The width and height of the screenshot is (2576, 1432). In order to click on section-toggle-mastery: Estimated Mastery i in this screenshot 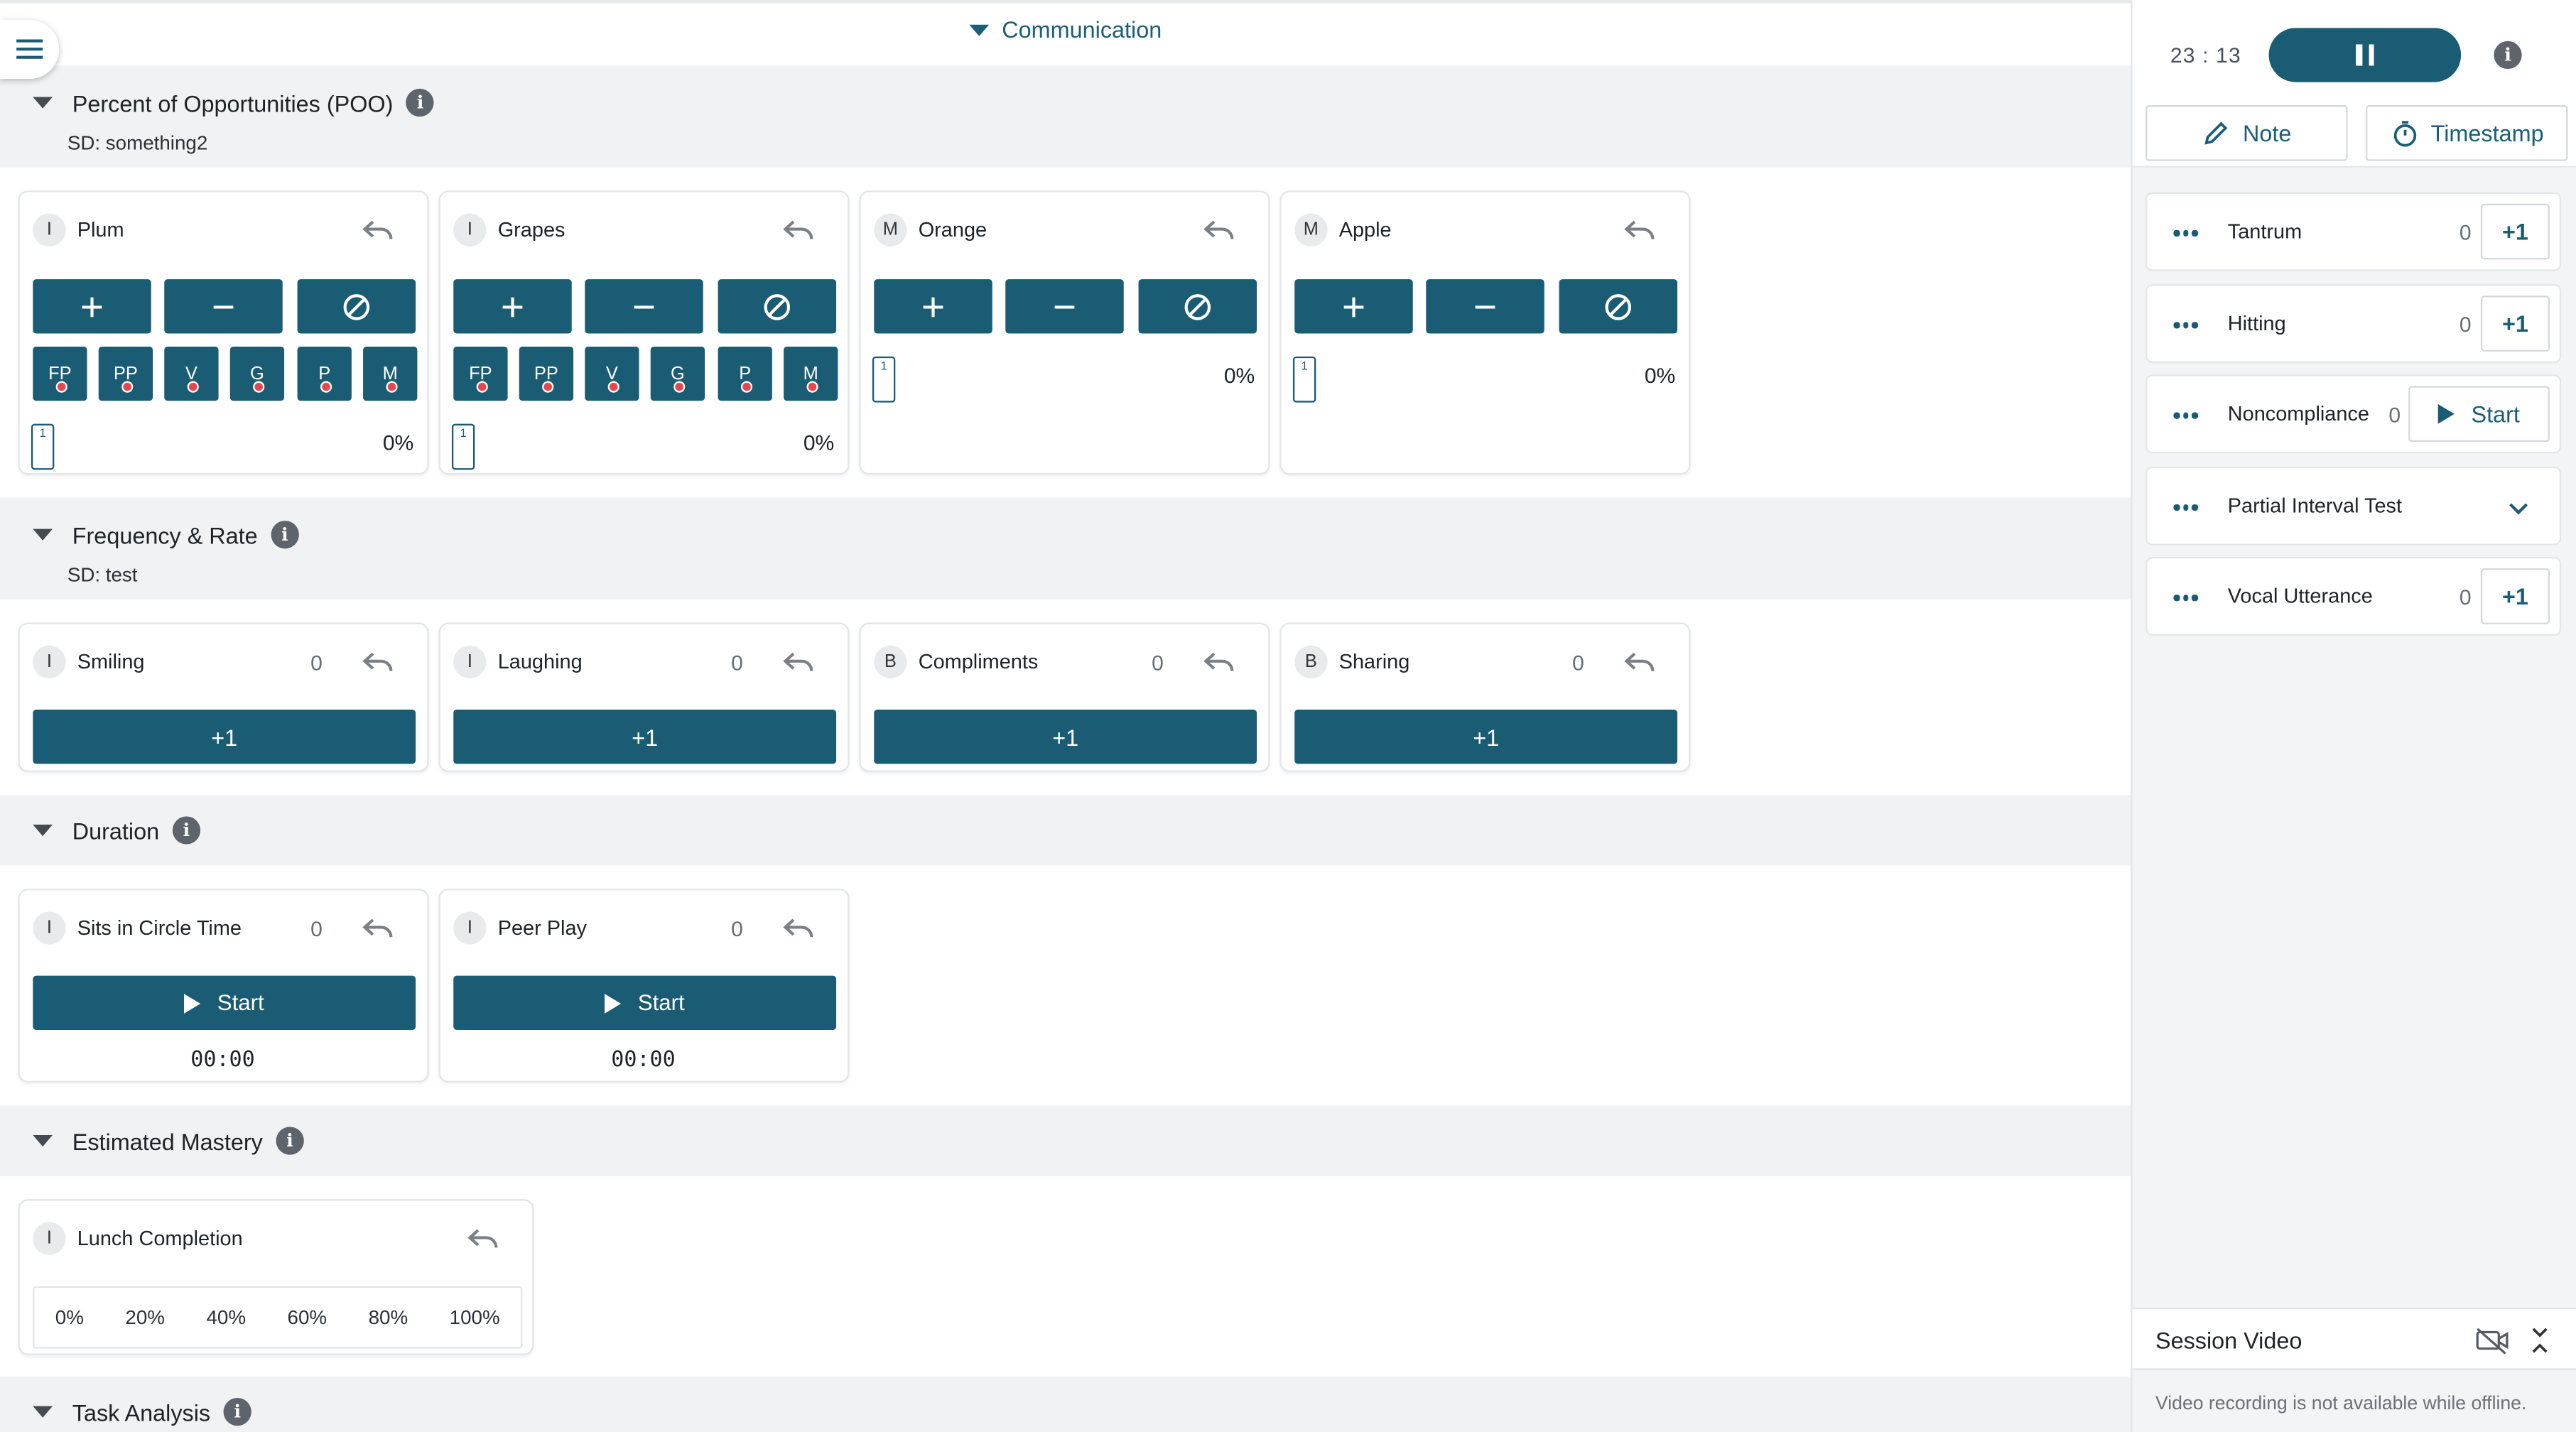, I will do `click(168, 1141)`.